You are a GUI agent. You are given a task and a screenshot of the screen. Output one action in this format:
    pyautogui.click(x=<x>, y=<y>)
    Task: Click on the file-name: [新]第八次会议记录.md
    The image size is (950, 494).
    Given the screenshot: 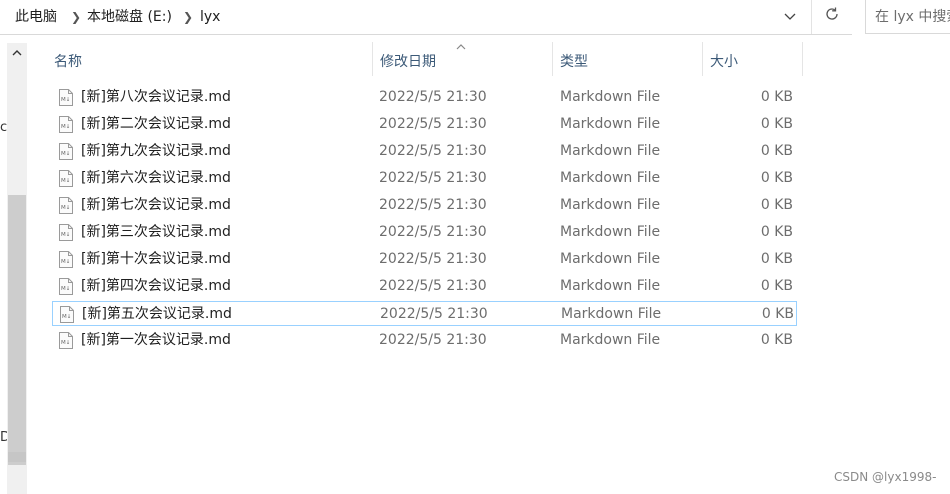 What is the action you would take?
    pyautogui.click(x=156, y=97)
    